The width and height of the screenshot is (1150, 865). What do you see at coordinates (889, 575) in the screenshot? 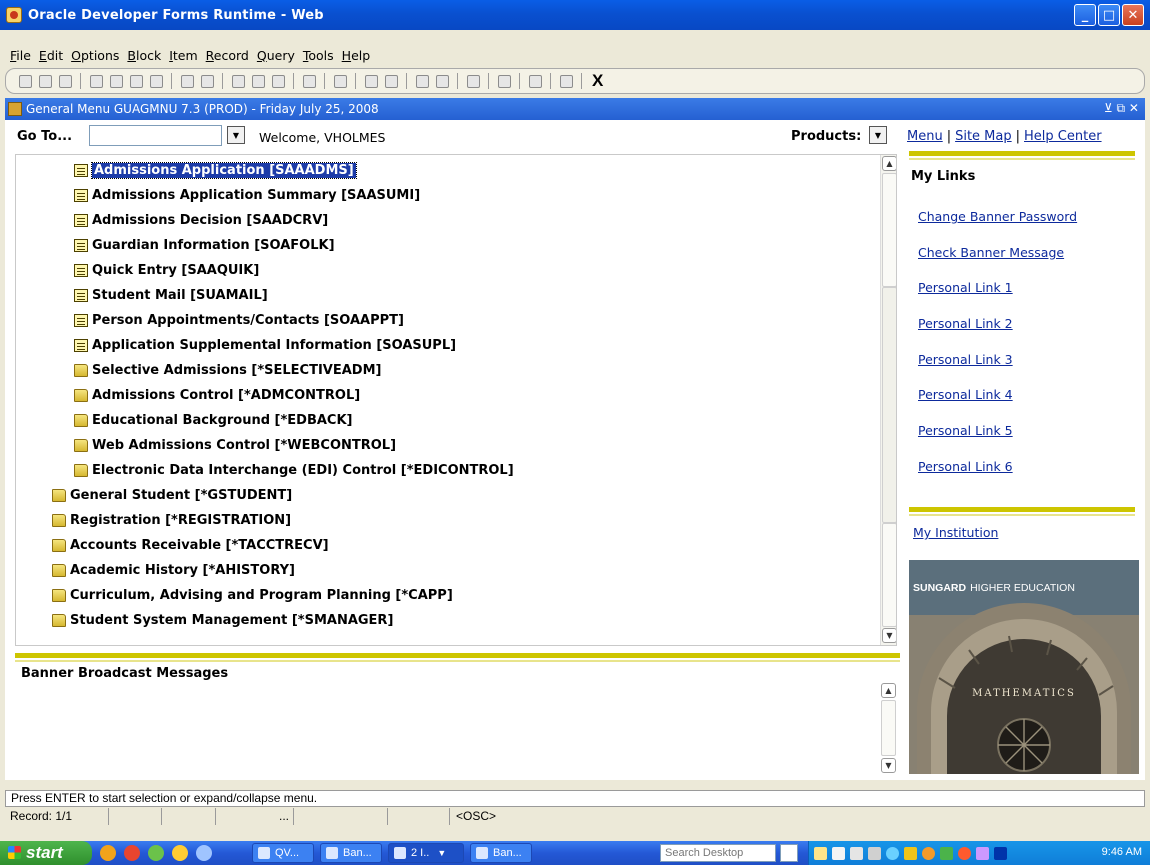
I see `scroll-track-lower` at bounding box center [889, 575].